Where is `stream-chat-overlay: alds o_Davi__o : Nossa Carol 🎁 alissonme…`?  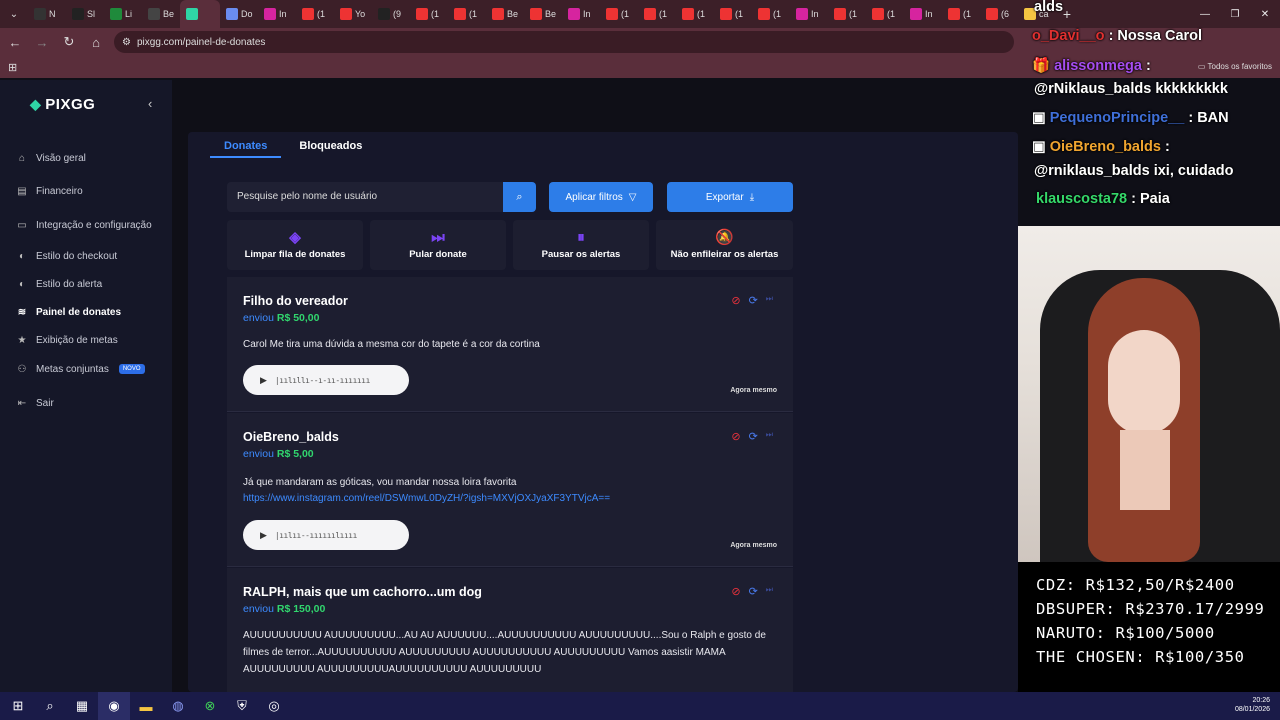 stream-chat-overlay: alds o_Davi__o : Nossa Carol 🎁 alissonme… is located at coordinates (1149, 113).